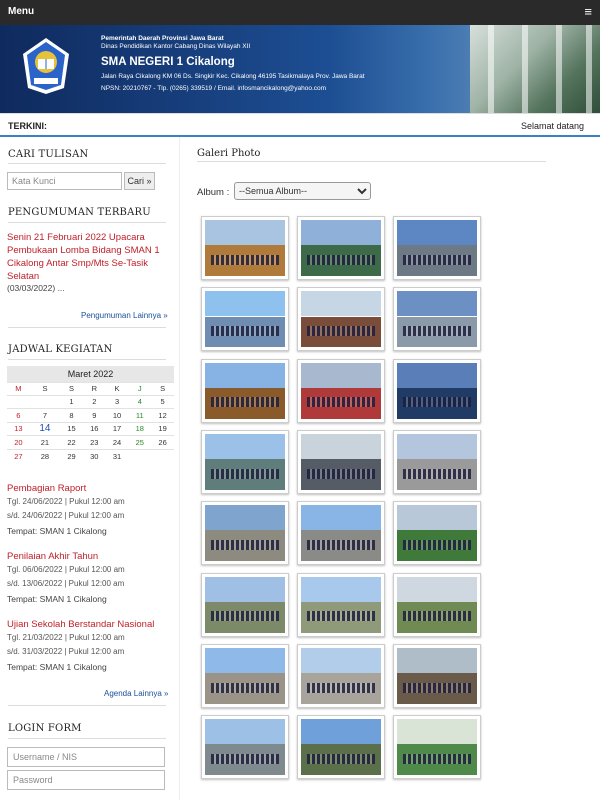 The width and height of the screenshot is (600, 800). What do you see at coordinates (18, 442) in the screenshot?
I see `calendar-day: 20` at bounding box center [18, 442].